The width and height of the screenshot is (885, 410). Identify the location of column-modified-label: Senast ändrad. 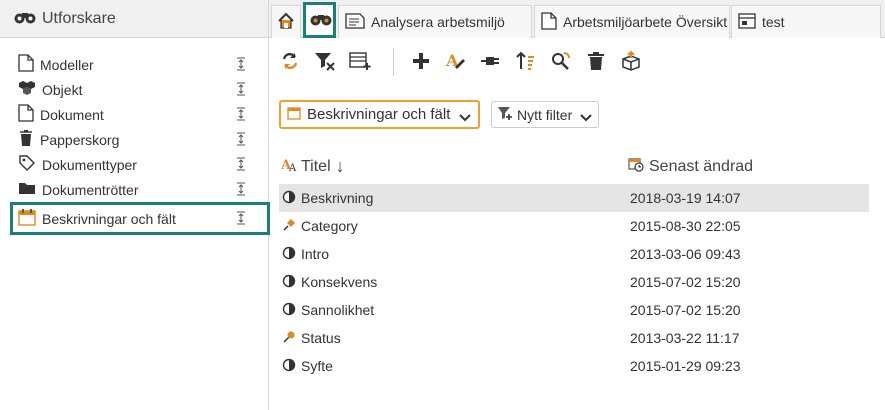
(701, 166).